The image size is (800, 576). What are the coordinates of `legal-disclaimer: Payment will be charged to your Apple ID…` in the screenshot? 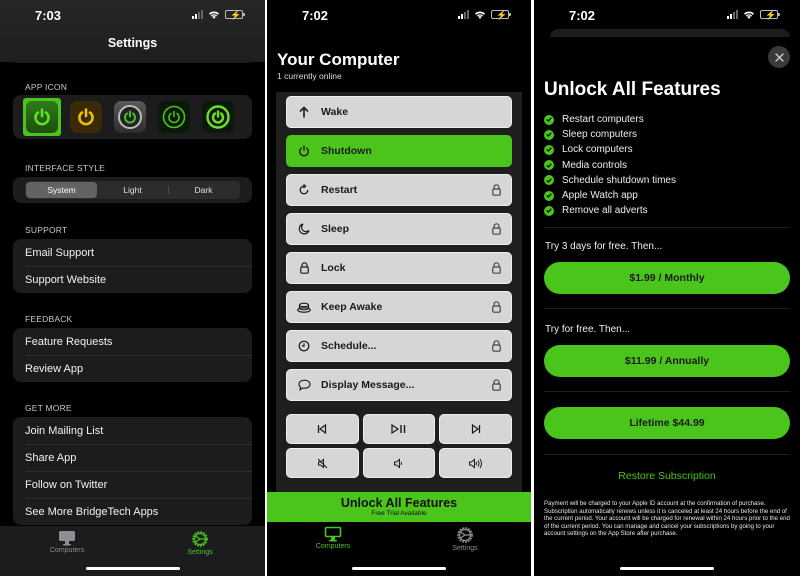 It's located at (667, 519).